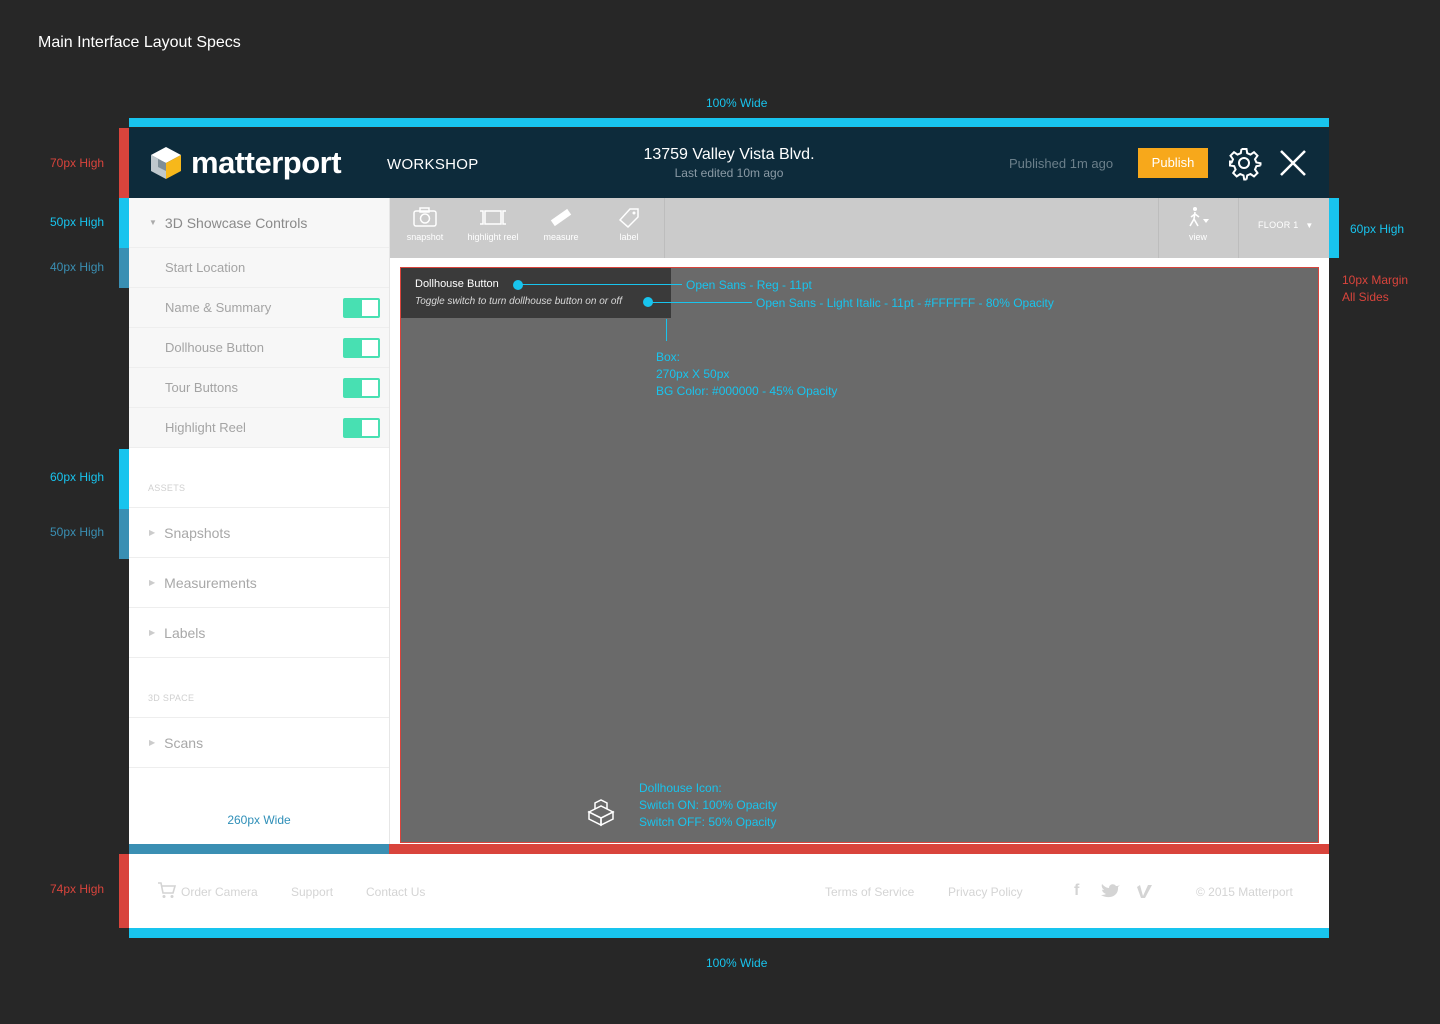  Describe the element at coordinates (729, 933) in the screenshot. I see `spec-bottom-width-bar` at that location.